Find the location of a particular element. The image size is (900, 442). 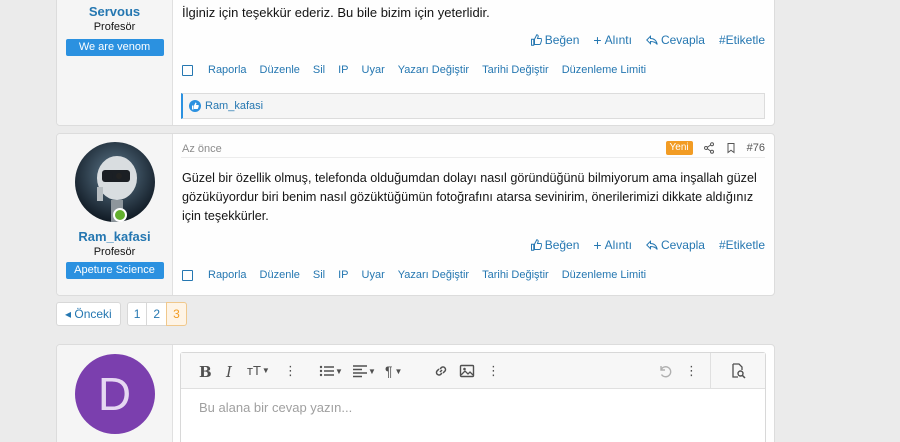

list-button: ▼ is located at coordinates (331, 371).